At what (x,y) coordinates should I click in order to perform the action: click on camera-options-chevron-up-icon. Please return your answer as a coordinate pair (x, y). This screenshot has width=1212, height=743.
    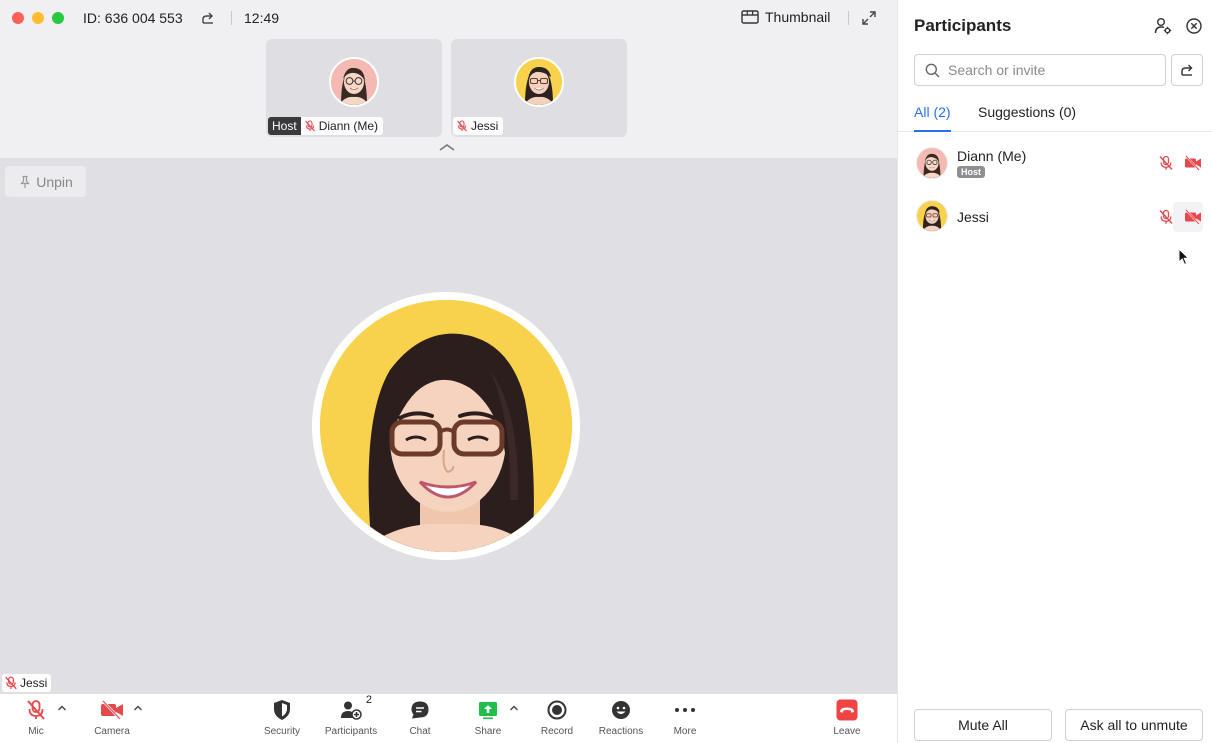
    Looking at the image, I should click on (138, 708).